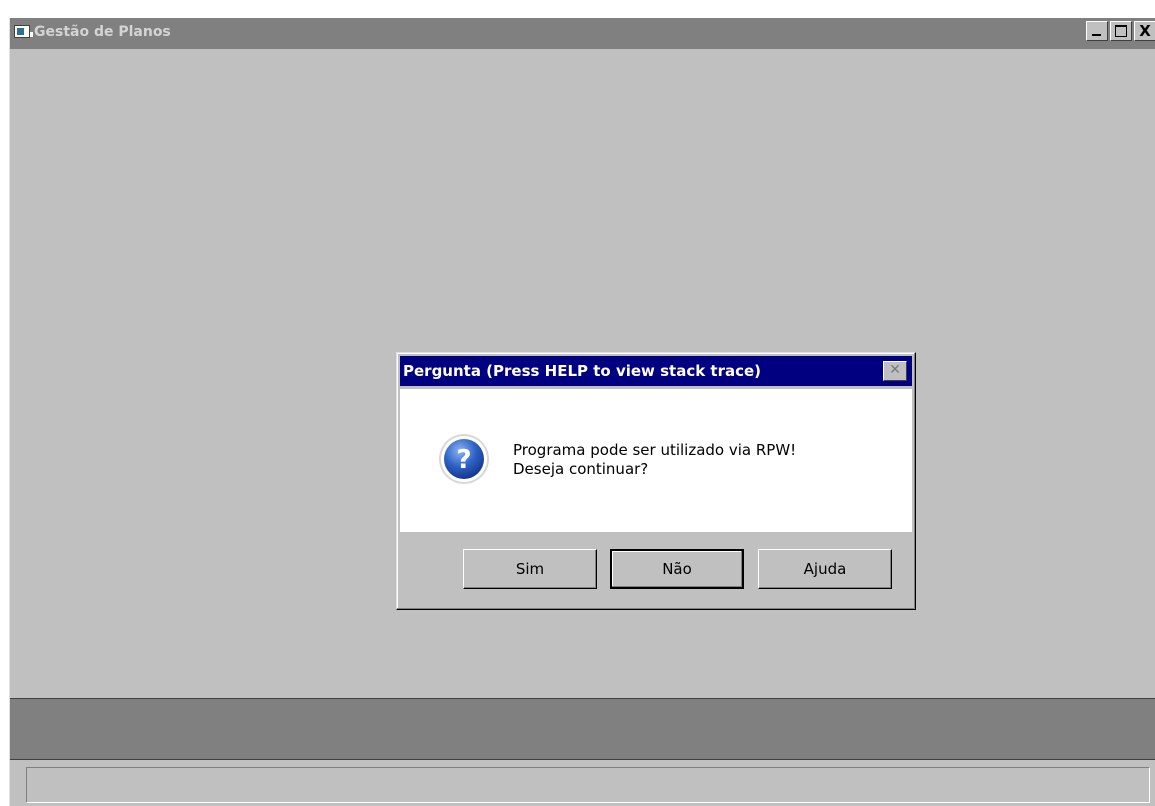  What do you see at coordinates (530, 569) in the screenshot?
I see `yes-button: Sim` at bounding box center [530, 569].